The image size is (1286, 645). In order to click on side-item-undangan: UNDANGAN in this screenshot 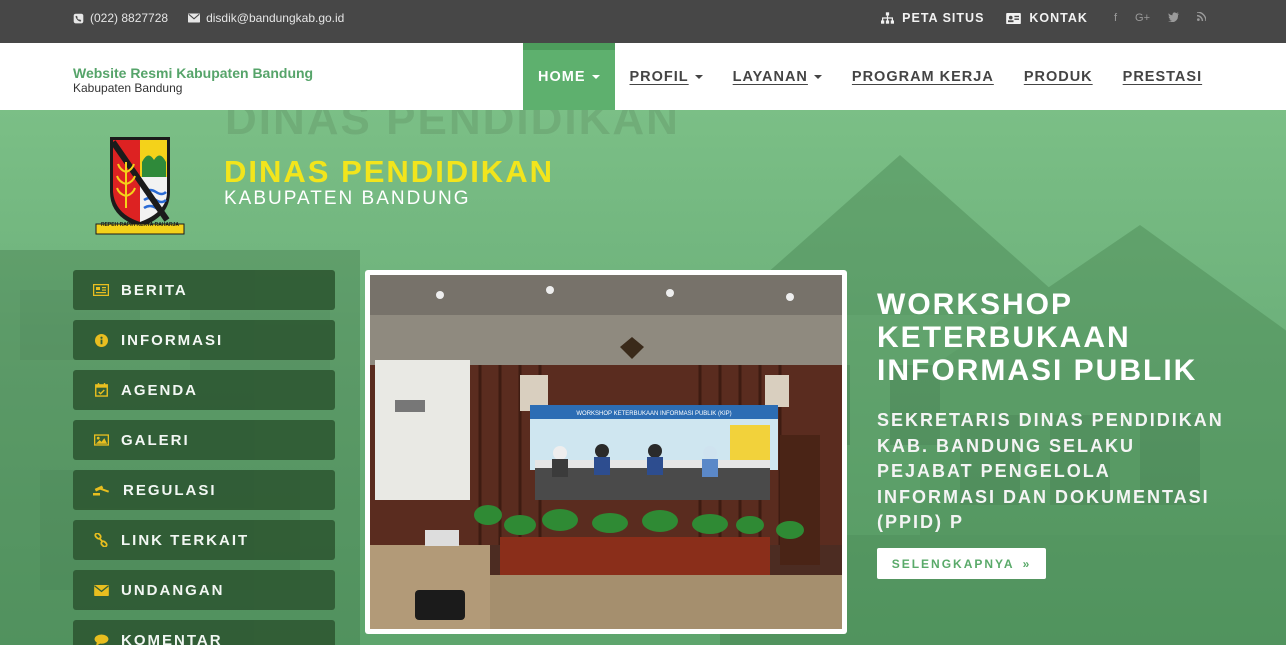, I will do `click(204, 590)`.